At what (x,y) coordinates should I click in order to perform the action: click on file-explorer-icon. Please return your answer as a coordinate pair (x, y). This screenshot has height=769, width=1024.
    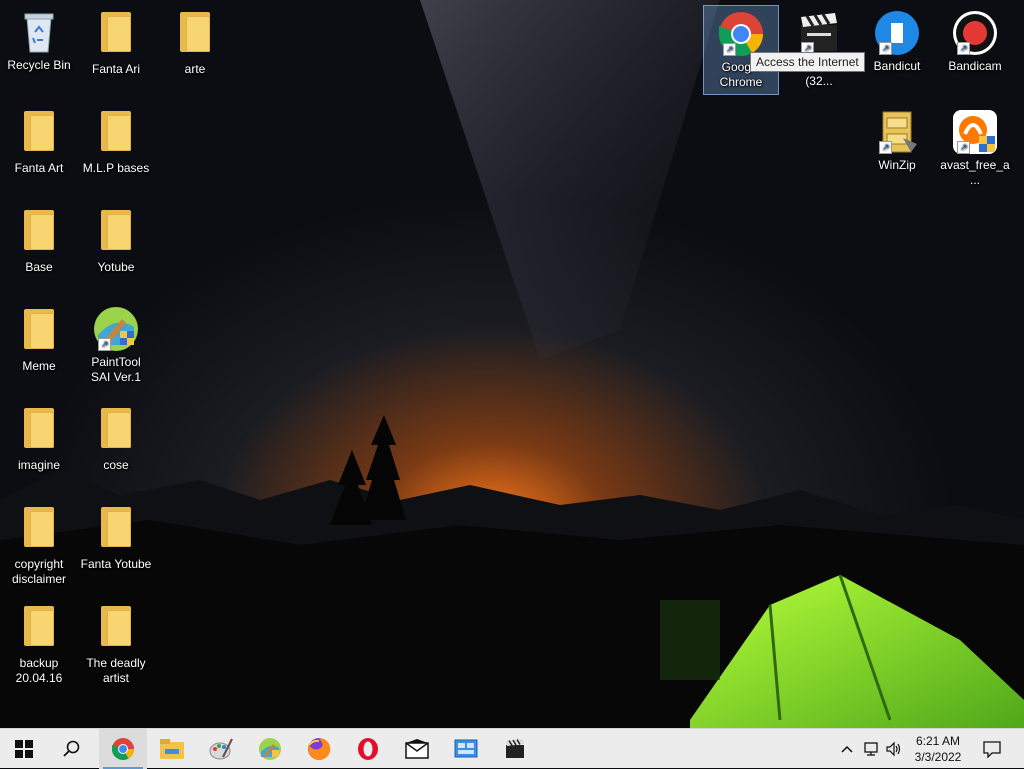
    Looking at the image, I should click on (172, 749).